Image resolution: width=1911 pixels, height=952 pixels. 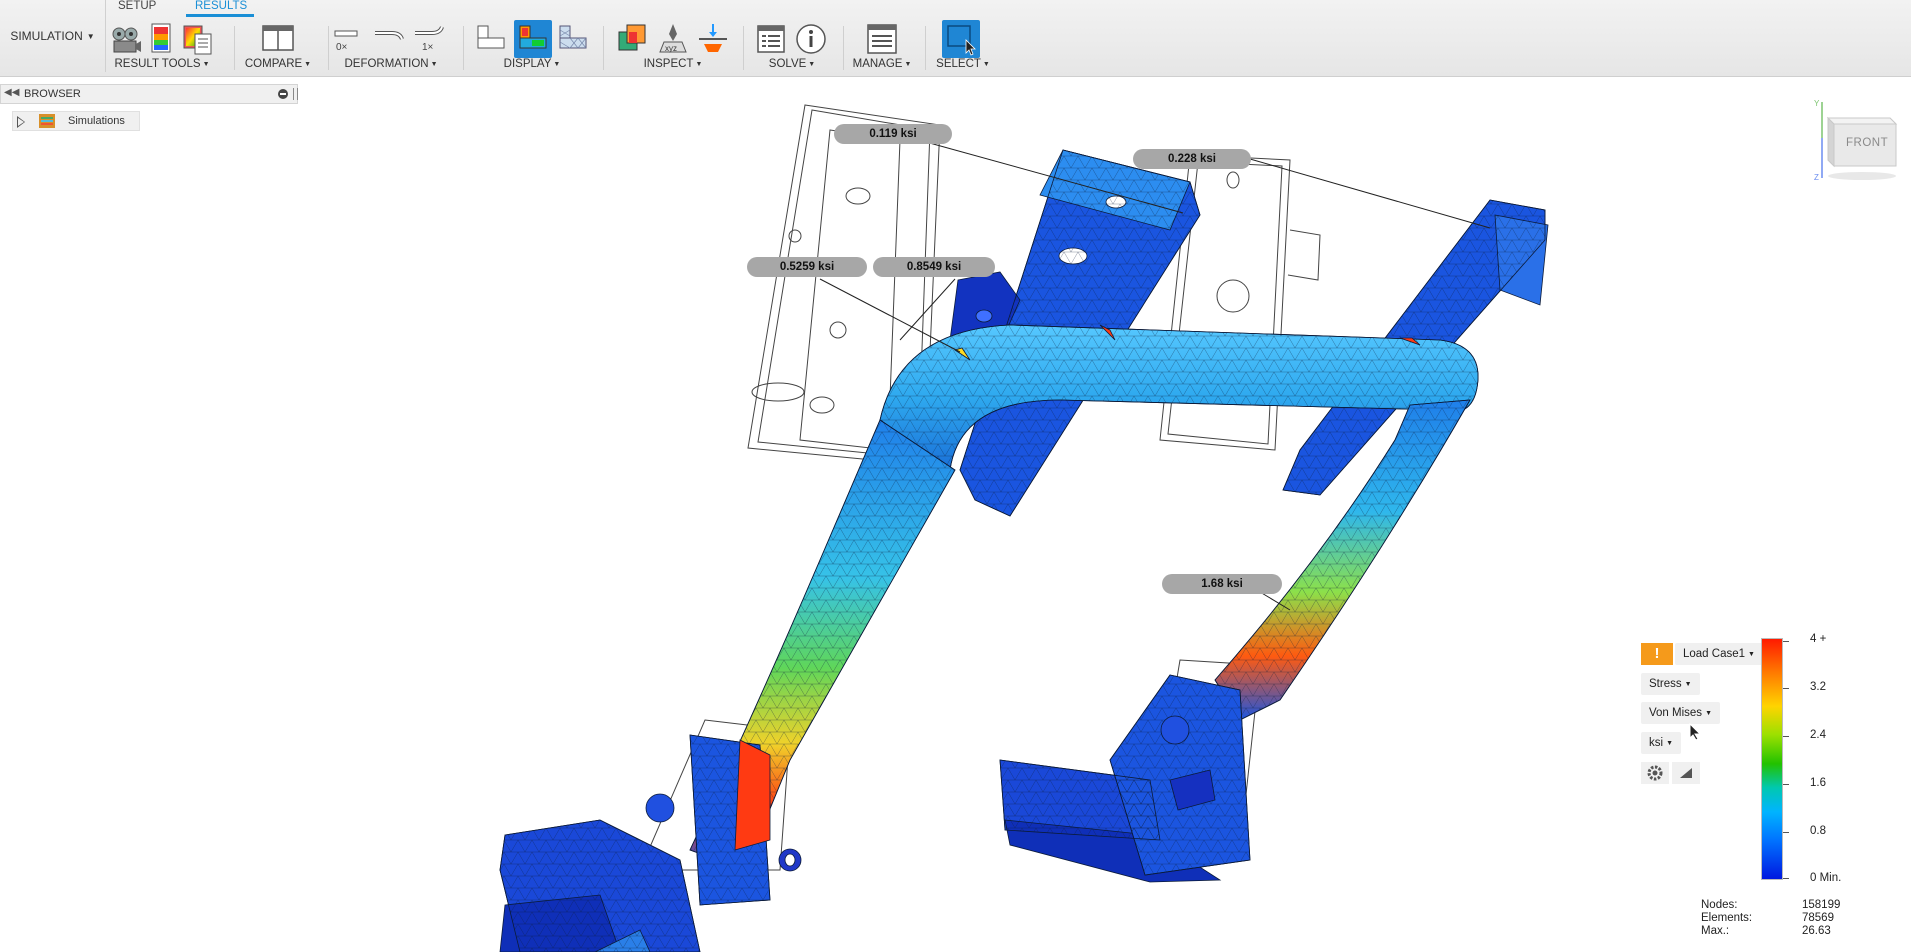 What do you see at coordinates (221, 6) in the screenshot?
I see `tab-results: RESULTS` at bounding box center [221, 6].